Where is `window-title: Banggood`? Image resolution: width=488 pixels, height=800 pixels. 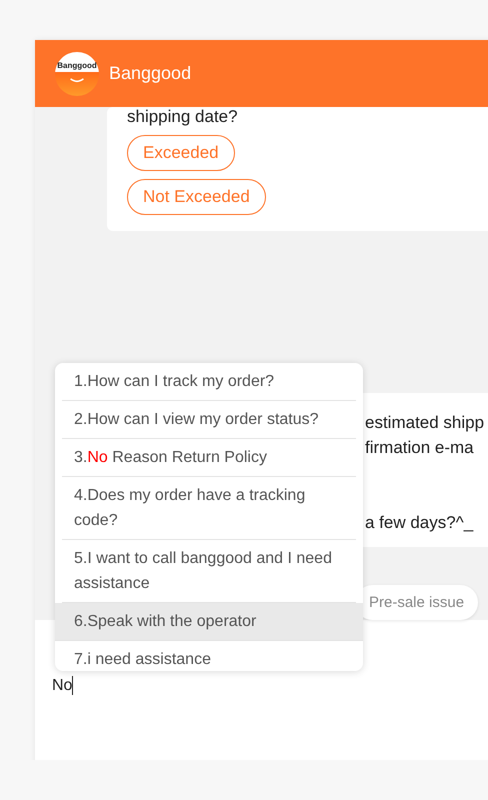 window-title: Banggood is located at coordinates (150, 73).